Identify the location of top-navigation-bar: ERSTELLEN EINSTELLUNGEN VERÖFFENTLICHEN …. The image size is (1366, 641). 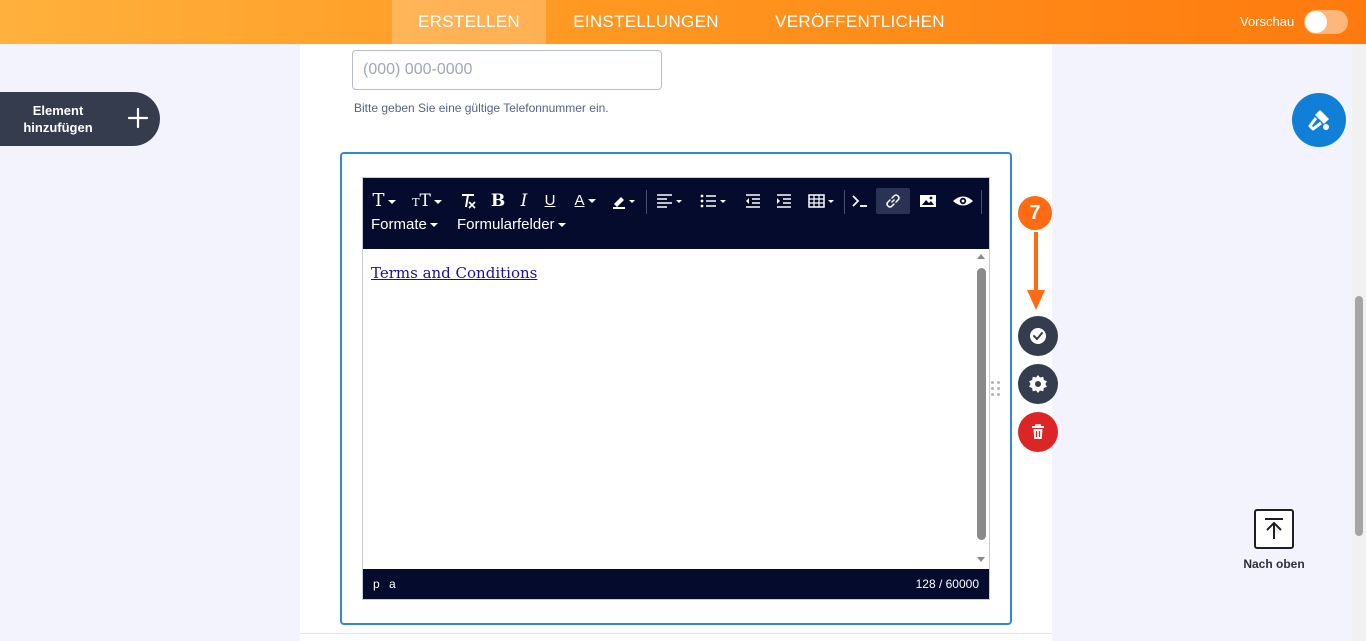
(683, 22).